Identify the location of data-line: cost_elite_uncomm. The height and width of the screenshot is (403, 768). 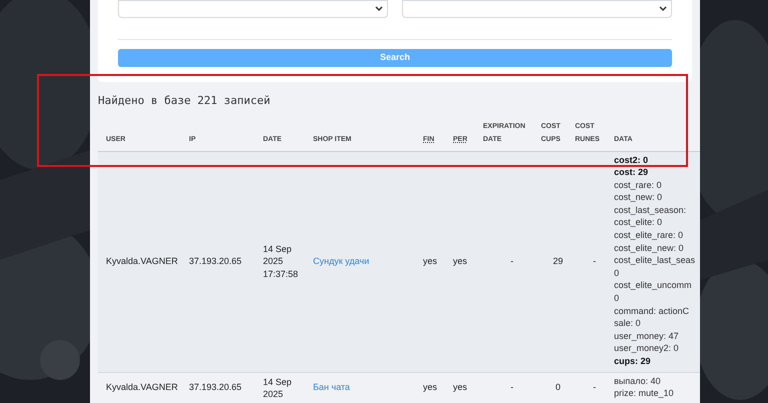
(653, 285).